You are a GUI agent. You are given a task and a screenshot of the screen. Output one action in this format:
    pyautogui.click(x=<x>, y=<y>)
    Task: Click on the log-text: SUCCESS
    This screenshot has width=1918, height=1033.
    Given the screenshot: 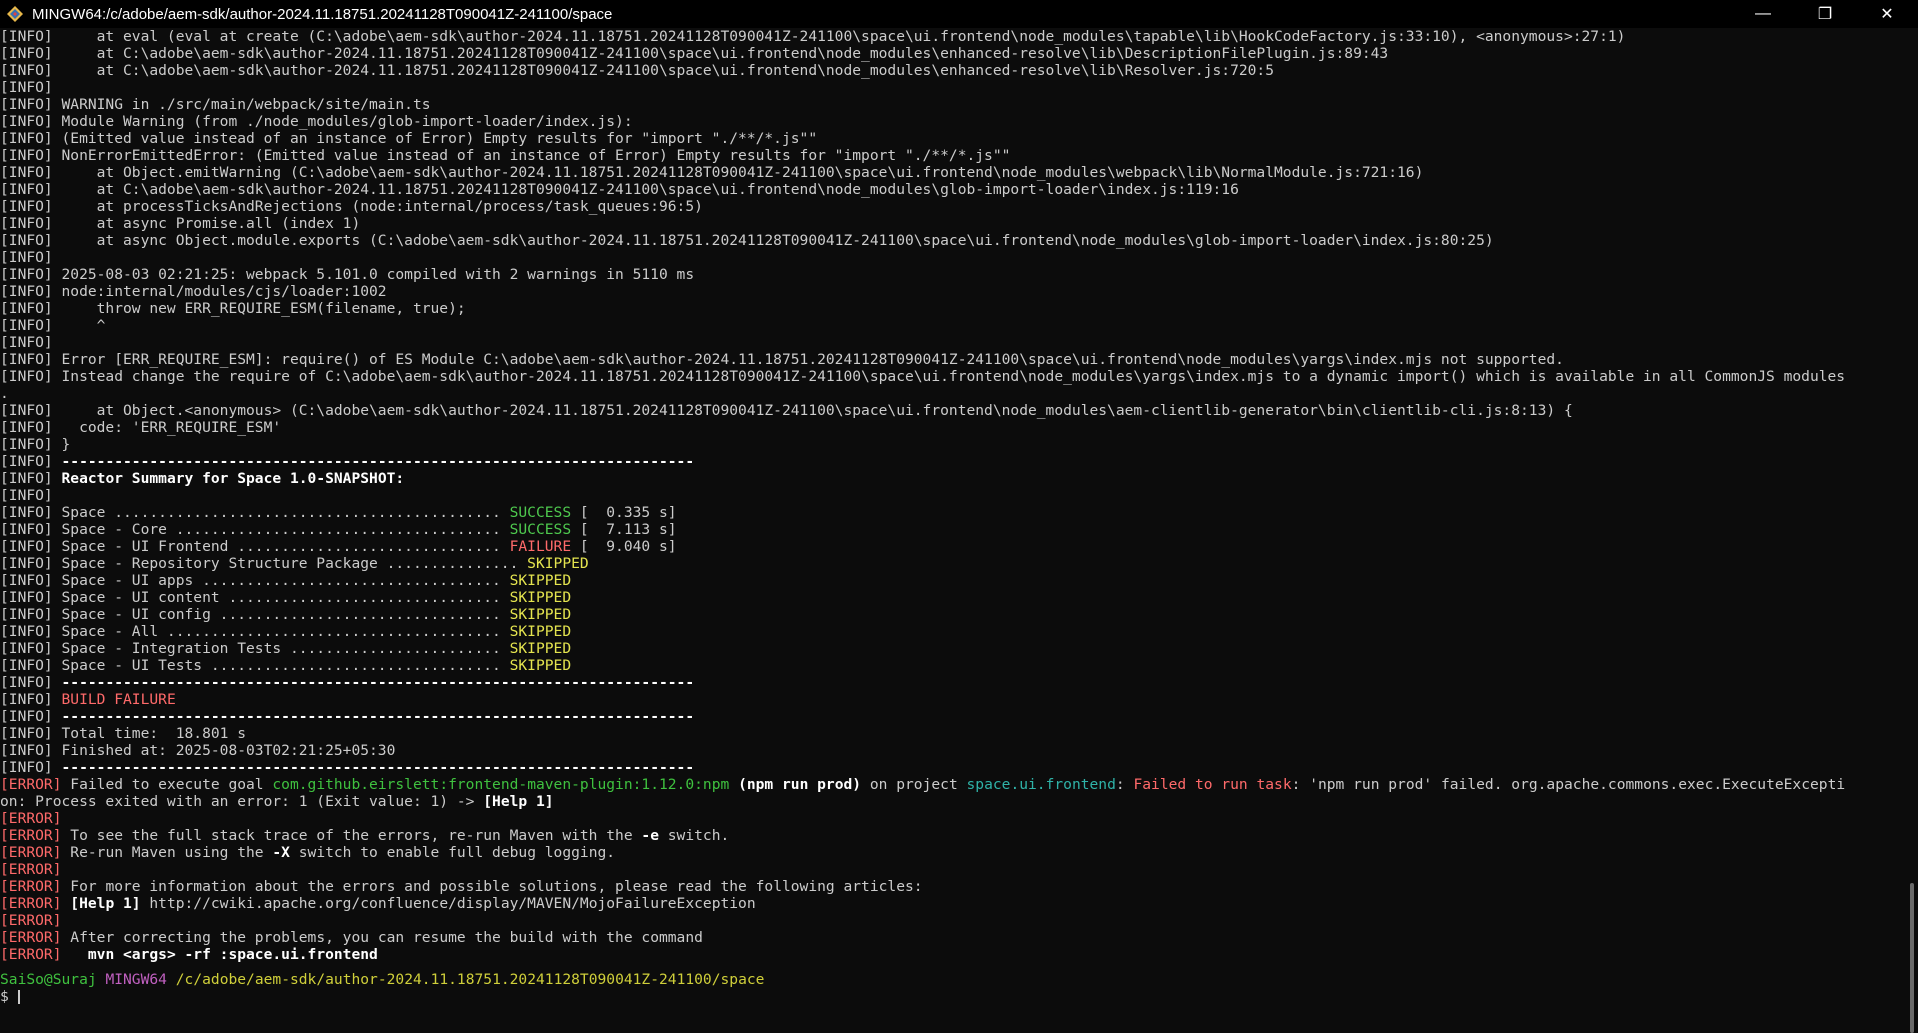 What is the action you would take?
    pyautogui.click(x=540, y=529)
    